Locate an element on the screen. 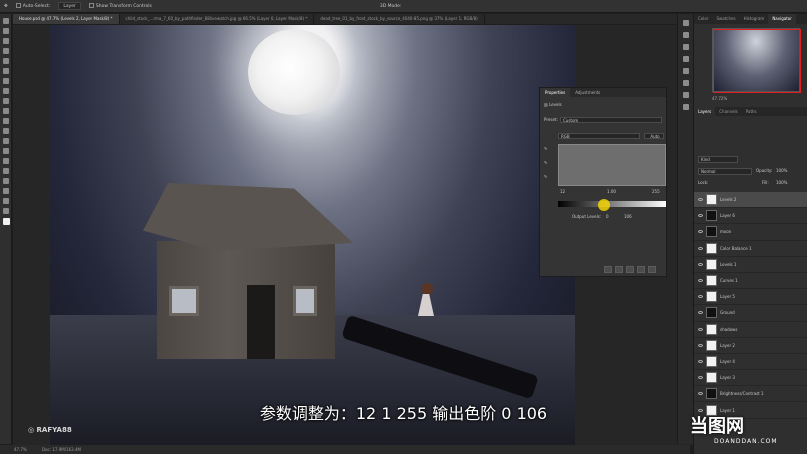 Image resolution: width=807 pixels, height=454 pixels. transform-controls-checkbox: Show Transform Controls is located at coordinates (120, 6).